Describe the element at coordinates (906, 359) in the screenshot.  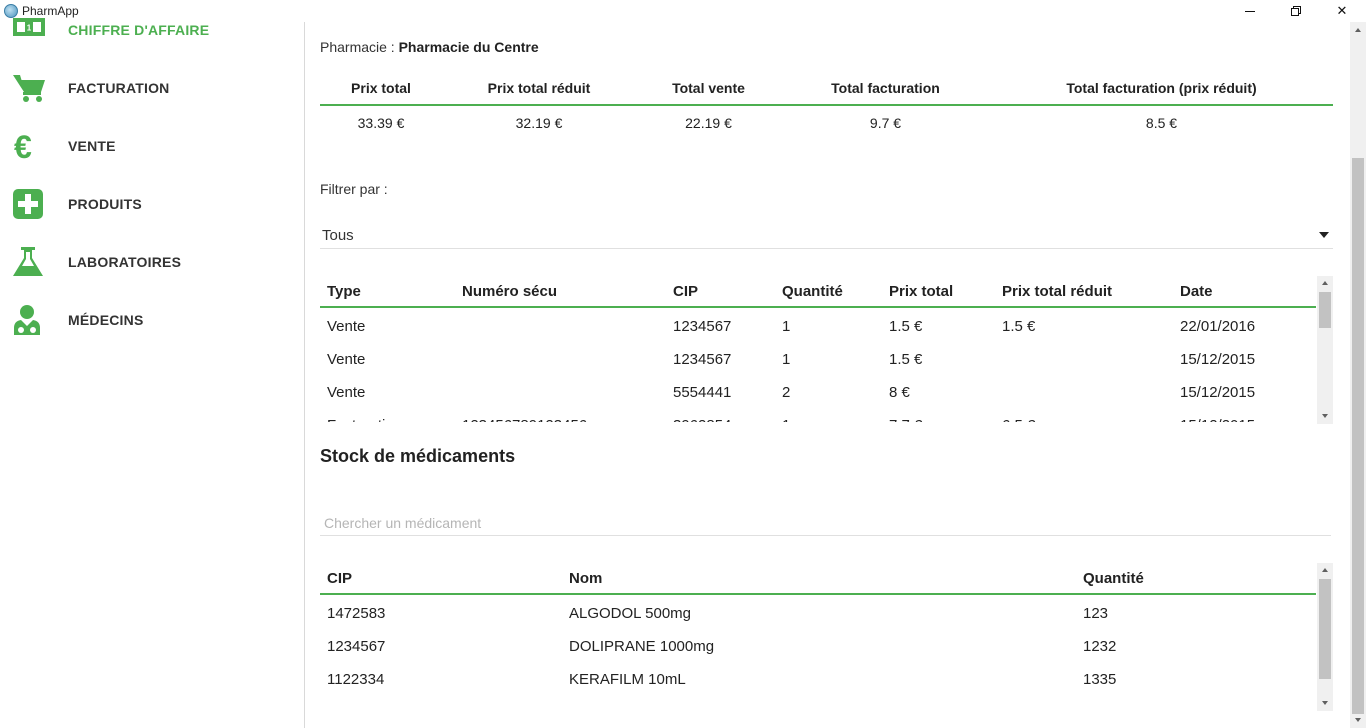
I see `cell-prix-total: 1.5 €` at that location.